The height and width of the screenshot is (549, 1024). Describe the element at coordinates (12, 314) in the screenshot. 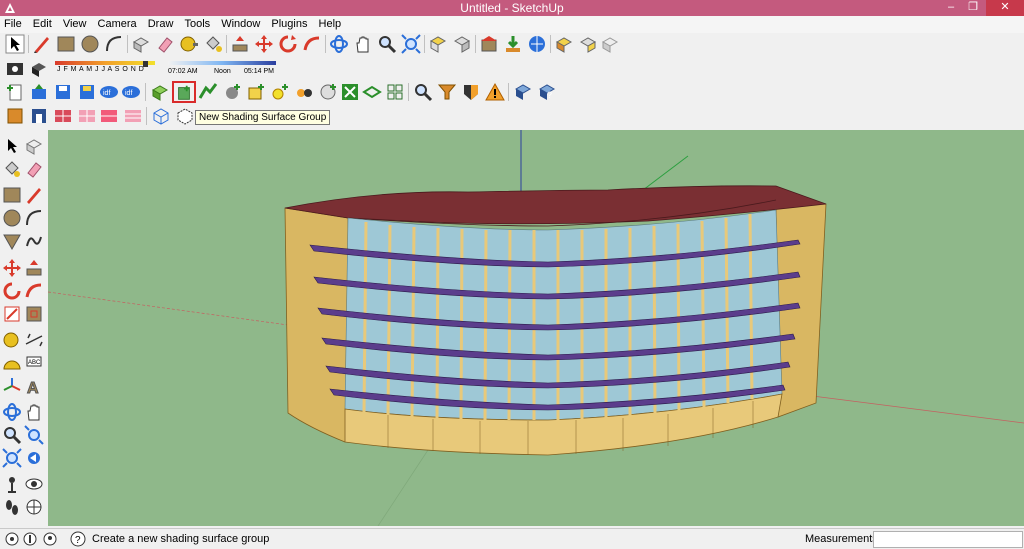

I see `scale-icon` at that location.